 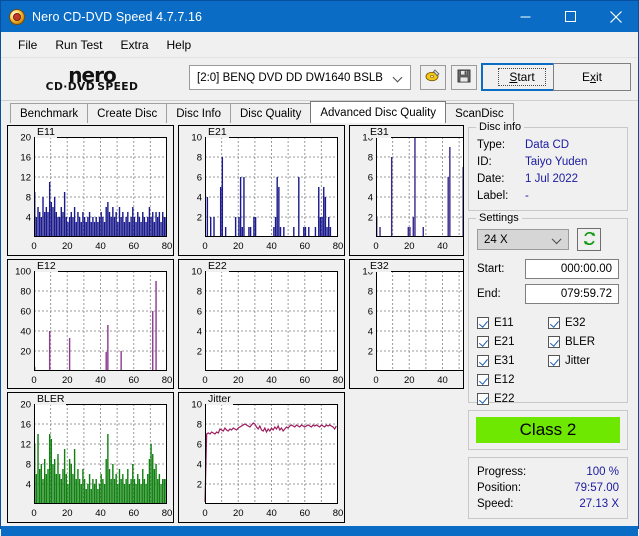 I want to click on end-input: 079:59.72, so click(x=572, y=294).